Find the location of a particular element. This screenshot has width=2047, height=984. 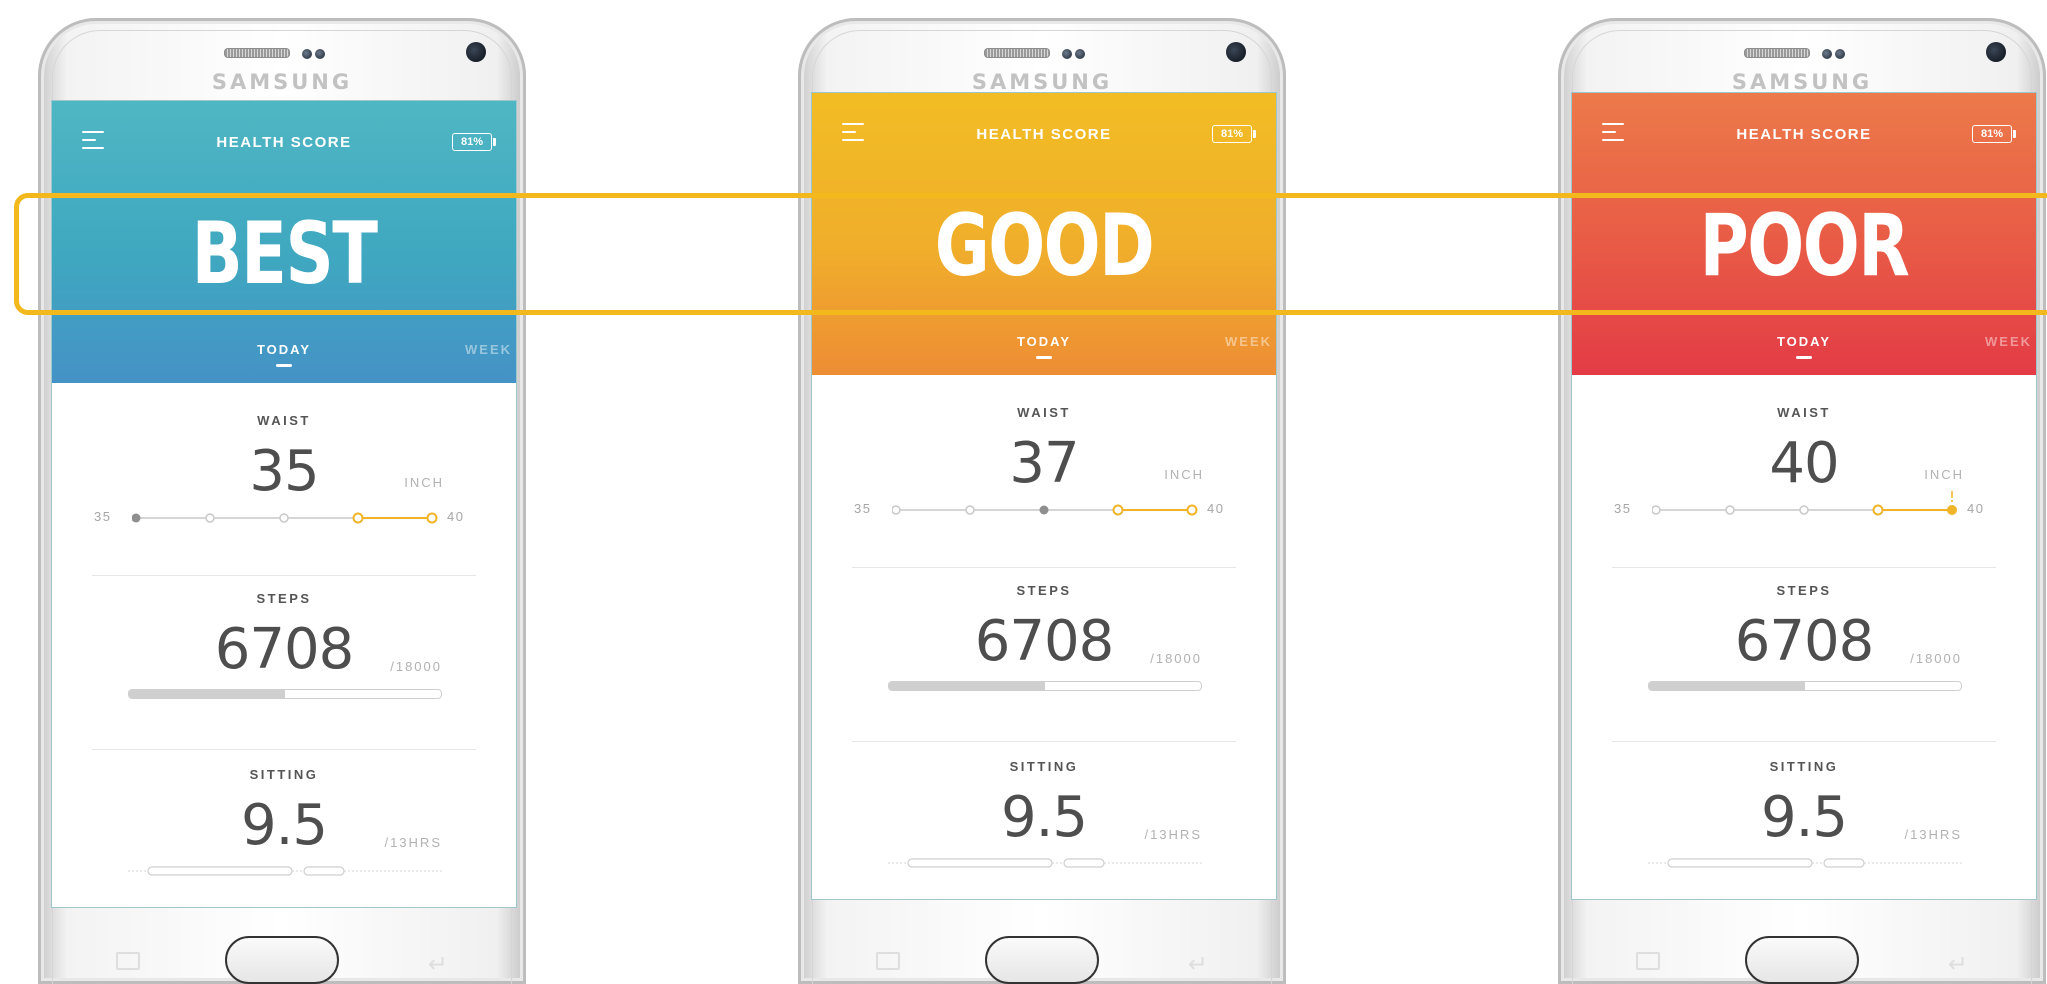

score-highlight-frame is located at coordinates (1030, 254).